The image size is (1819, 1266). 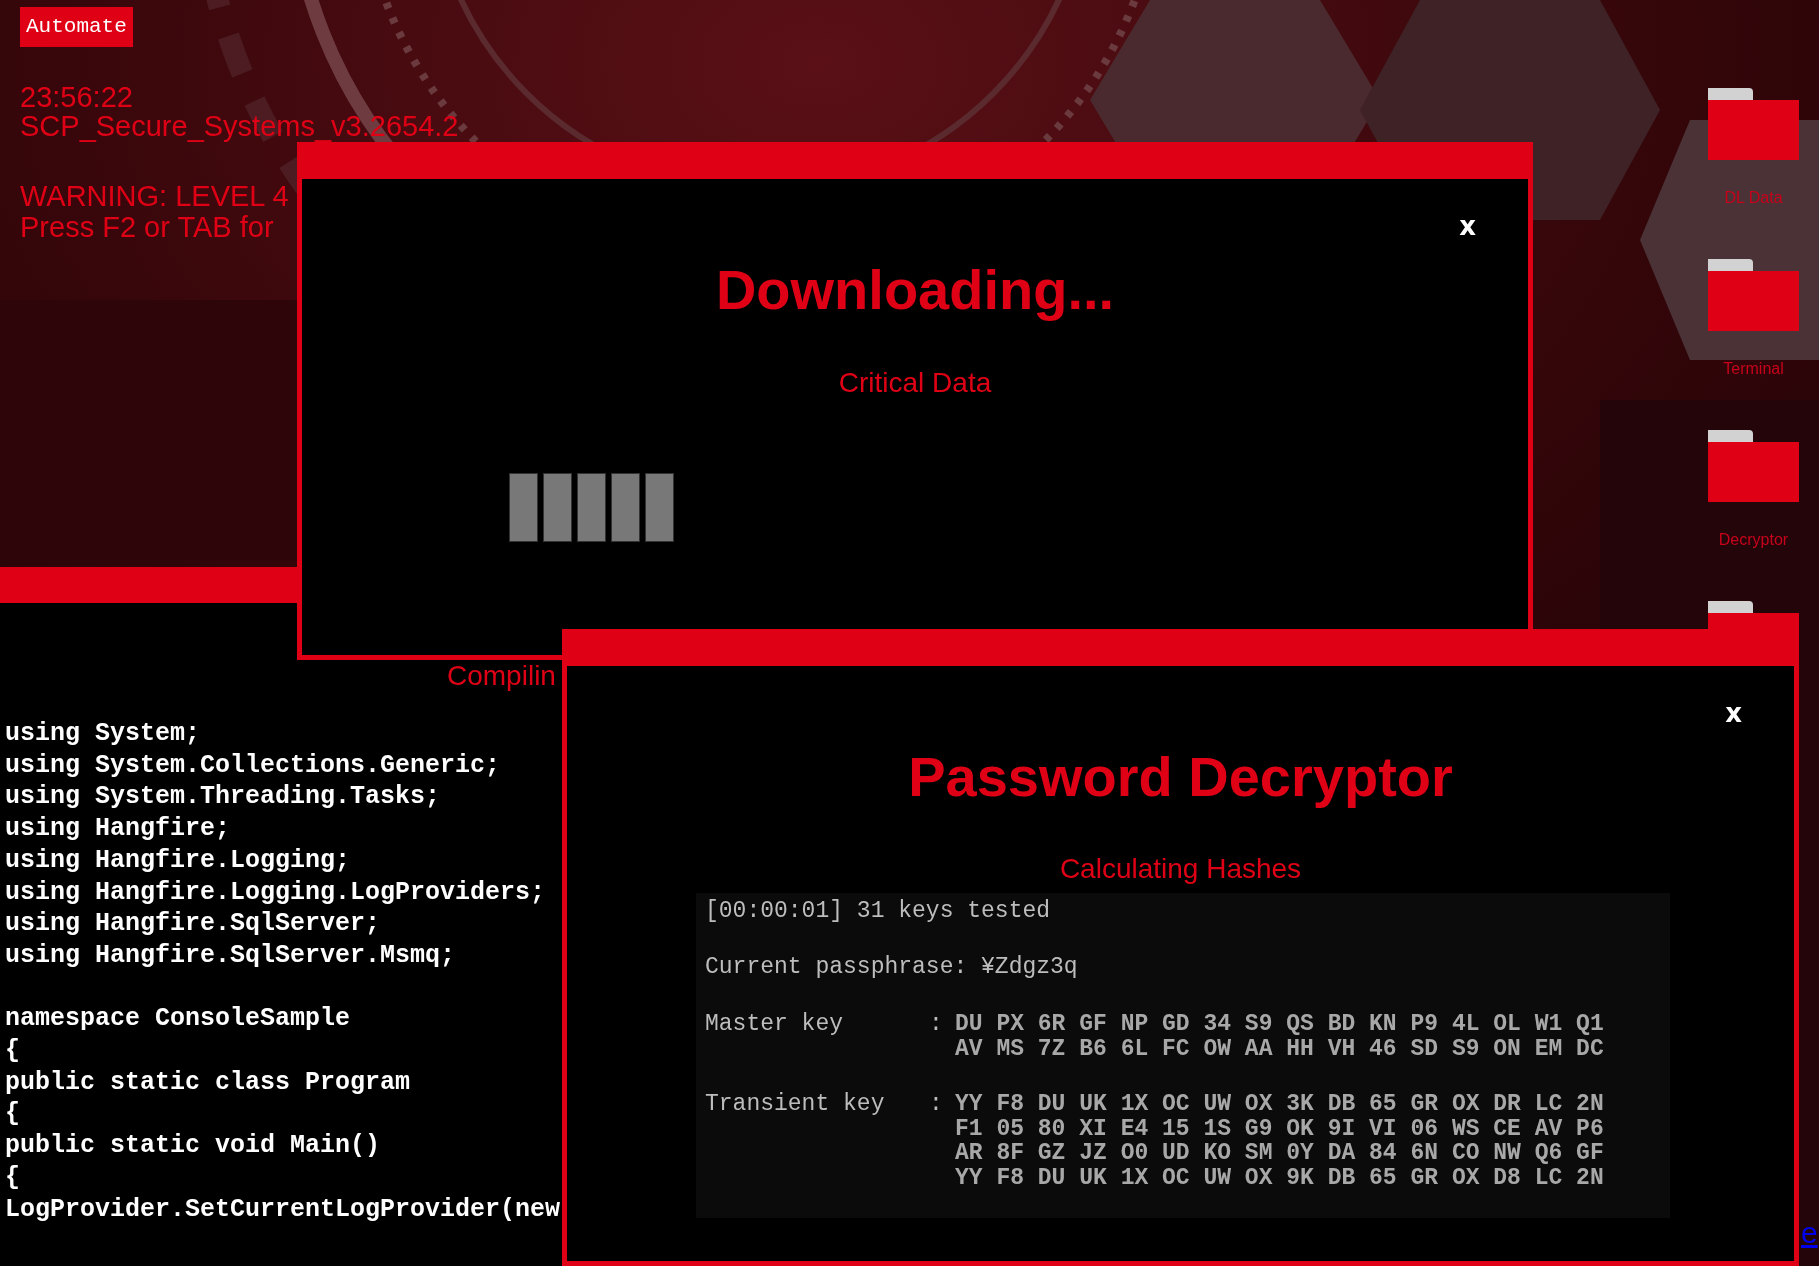 What do you see at coordinates (193, 924) in the screenshot?
I see `code-line: using Hangfire.SqlServer;` at bounding box center [193, 924].